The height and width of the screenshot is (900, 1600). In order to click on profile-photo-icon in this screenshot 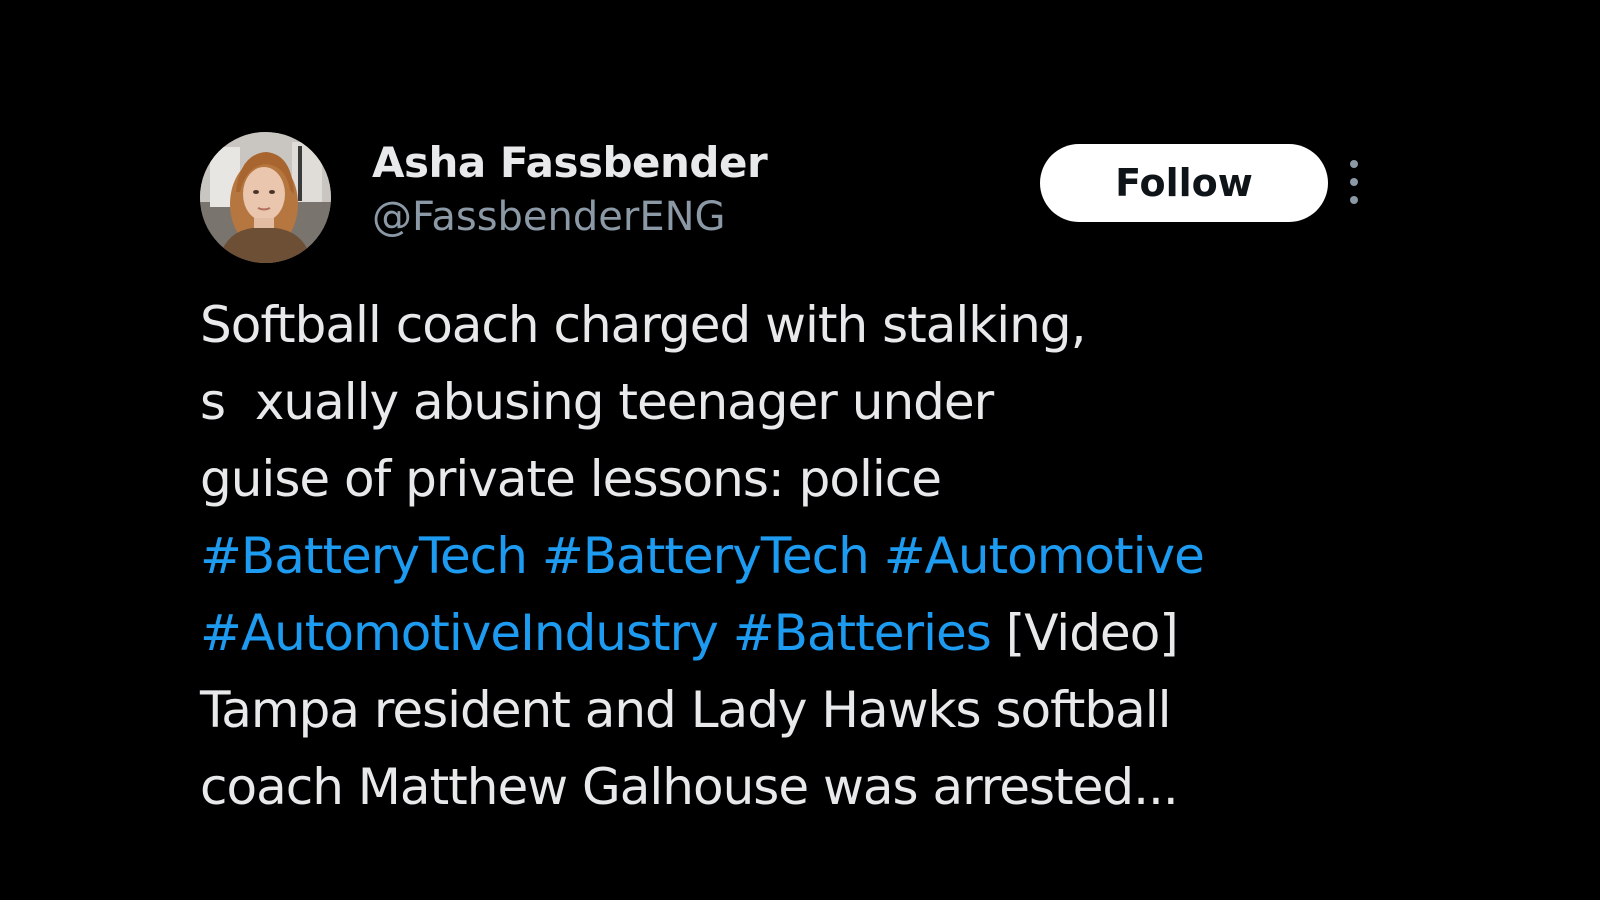, I will do `click(265, 197)`.